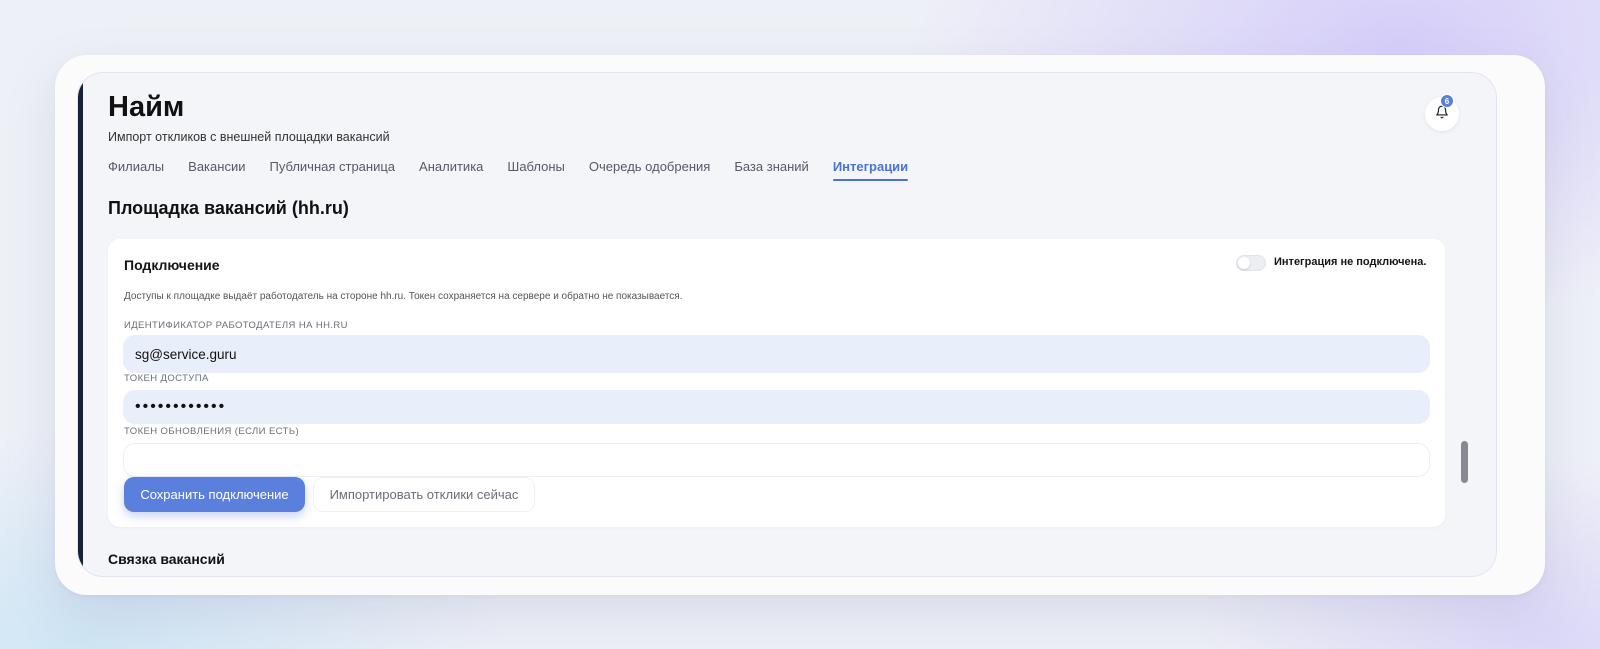 This screenshot has height=649, width=1600. I want to click on import-responses-button: Импортировать отклики сейчас, so click(424, 494).